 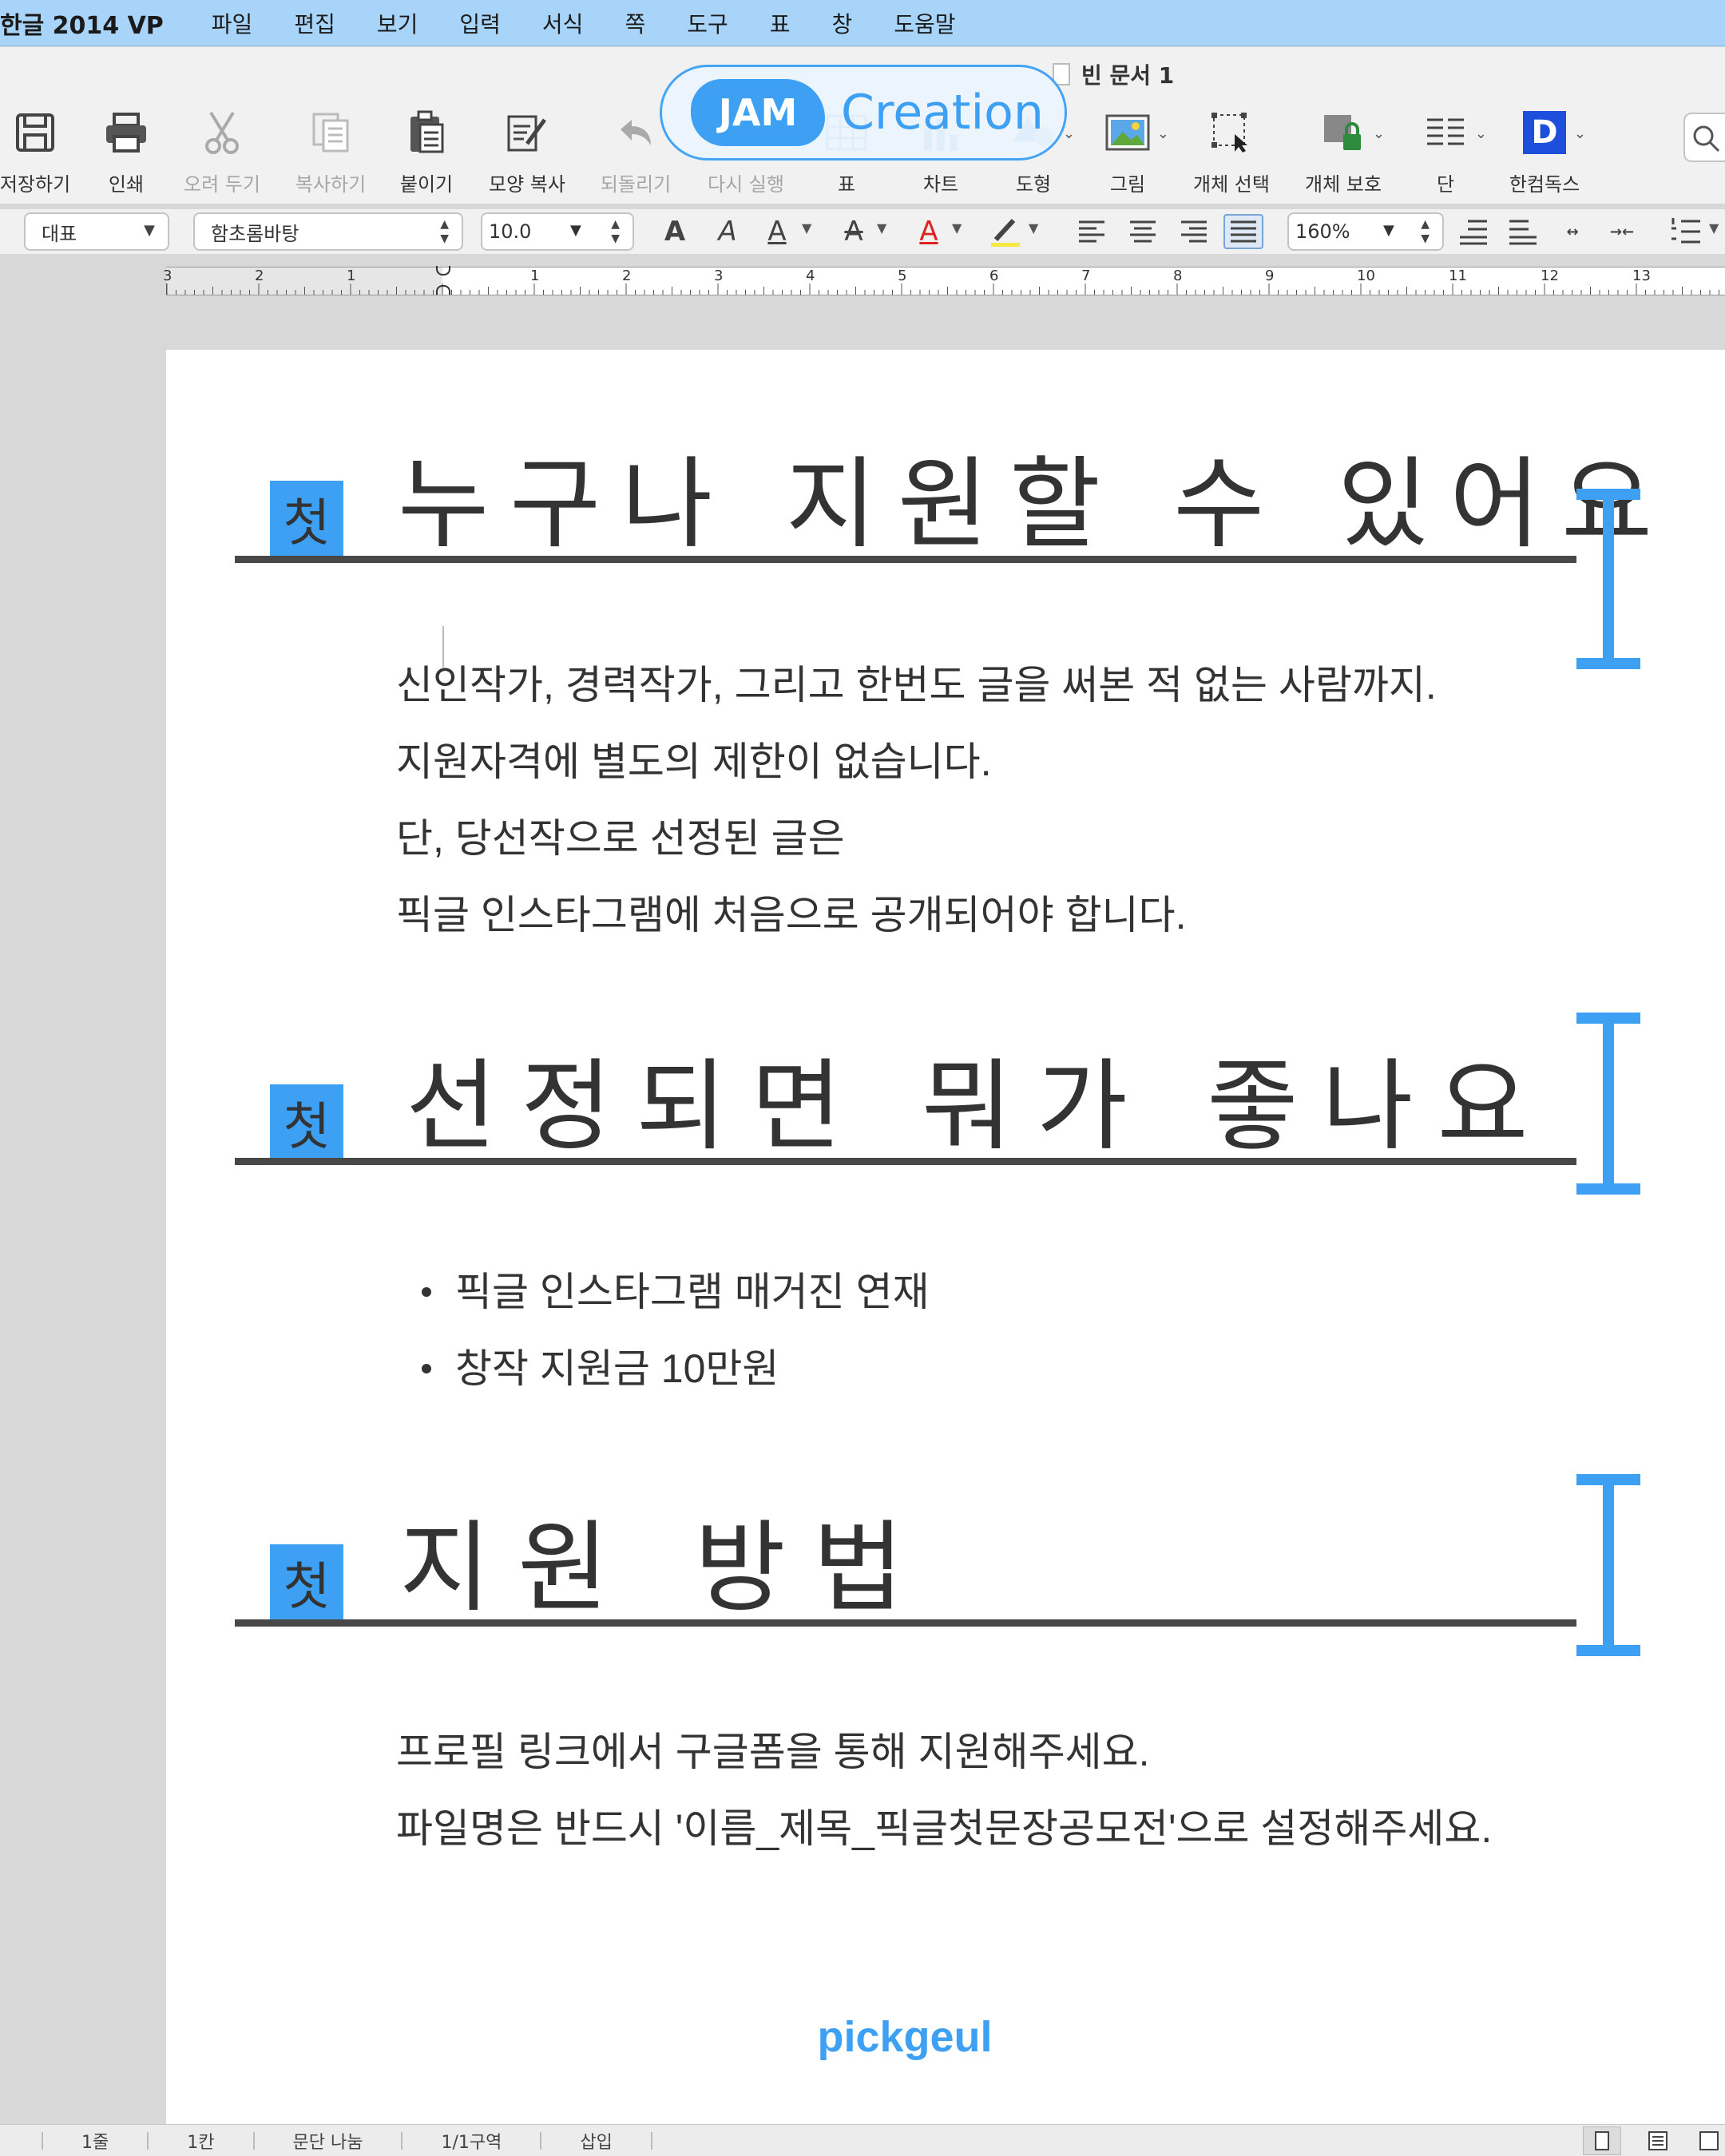 I want to click on paste-label: 붙이기, so click(x=426, y=184).